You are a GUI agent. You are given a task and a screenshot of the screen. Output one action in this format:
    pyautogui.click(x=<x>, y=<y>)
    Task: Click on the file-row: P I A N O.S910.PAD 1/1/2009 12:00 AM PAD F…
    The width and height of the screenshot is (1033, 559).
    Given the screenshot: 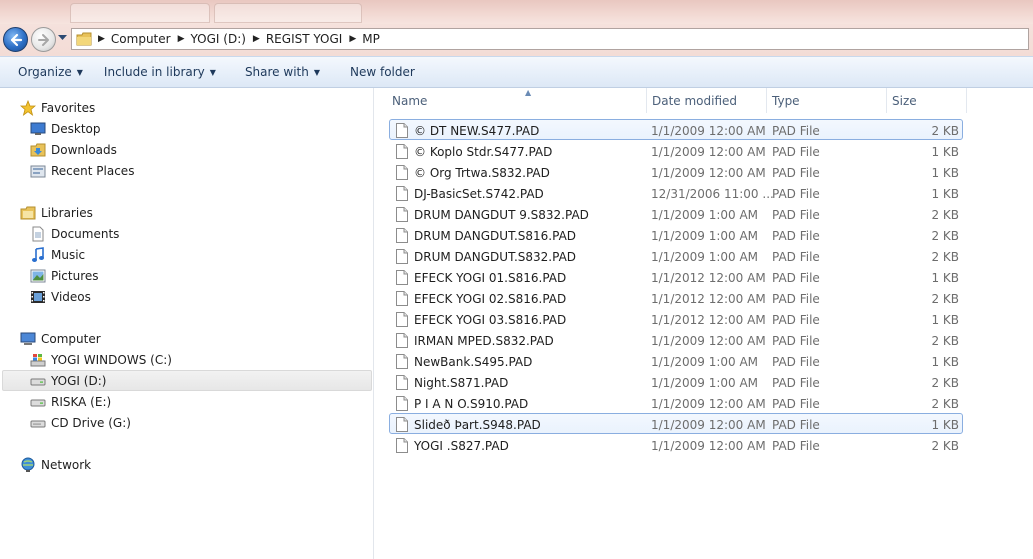 What is the action you would take?
    pyautogui.click(x=676, y=403)
    